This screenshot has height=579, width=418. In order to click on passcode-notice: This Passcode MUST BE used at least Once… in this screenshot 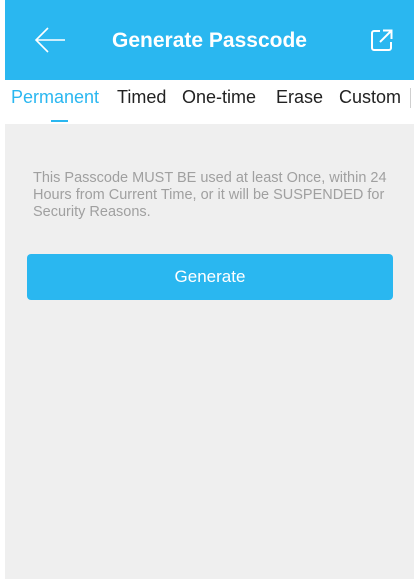, I will do `click(210, 195)`.